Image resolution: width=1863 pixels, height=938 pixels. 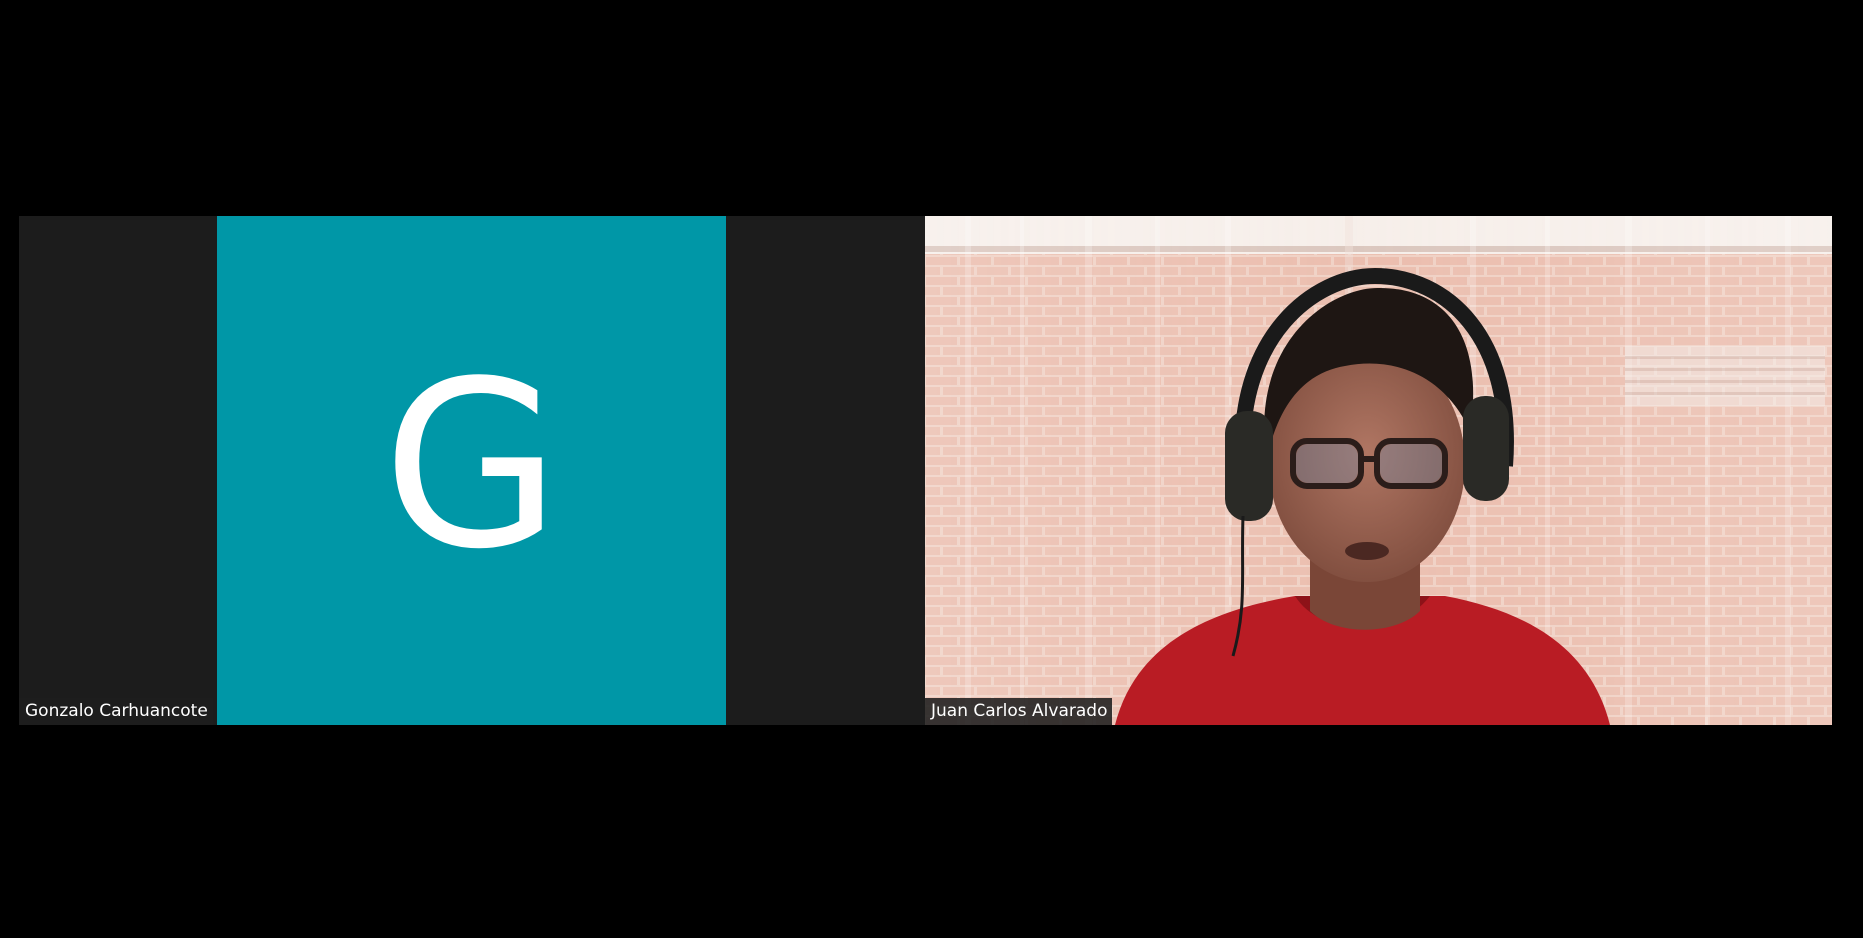 What do you see at coordinates (116, 711) in the screenshot?
I see `participant-name-label: Gonzalo Carhuancote` at bounding box center [116, 711].